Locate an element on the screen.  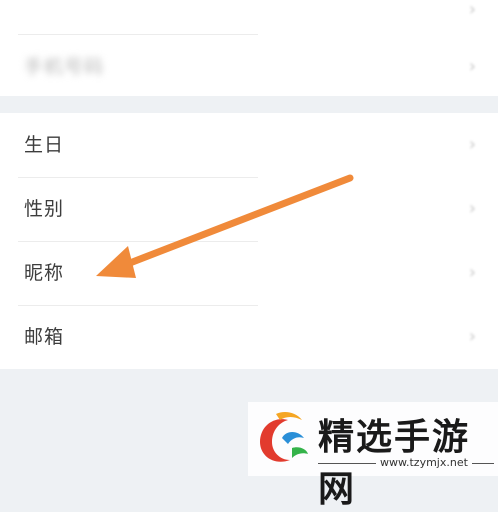
site-logo-icon is located at coordinates (284, 437).